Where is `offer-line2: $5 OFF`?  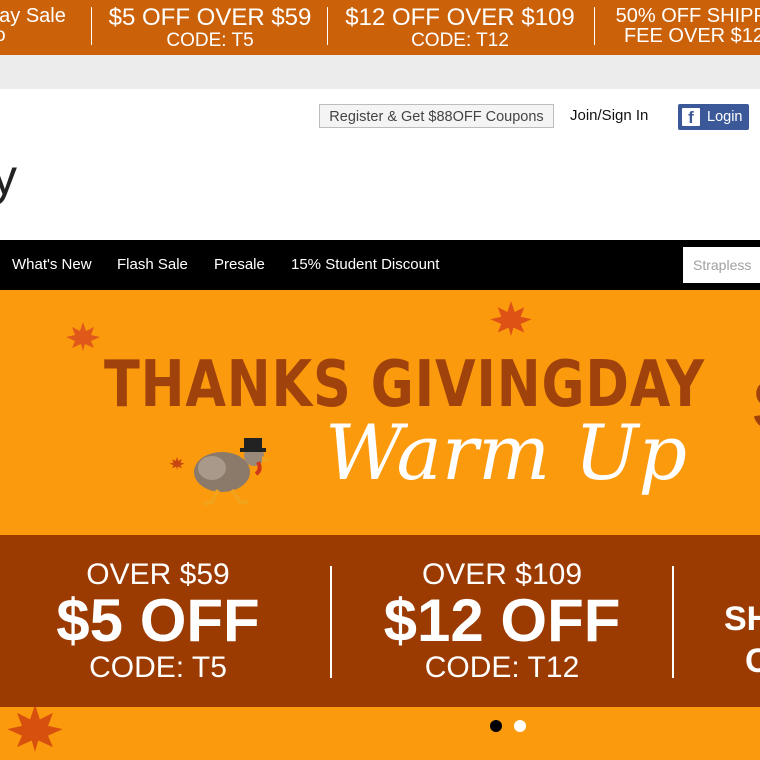 offer-line2: $5 OFF is located at coordinates (158, 620).